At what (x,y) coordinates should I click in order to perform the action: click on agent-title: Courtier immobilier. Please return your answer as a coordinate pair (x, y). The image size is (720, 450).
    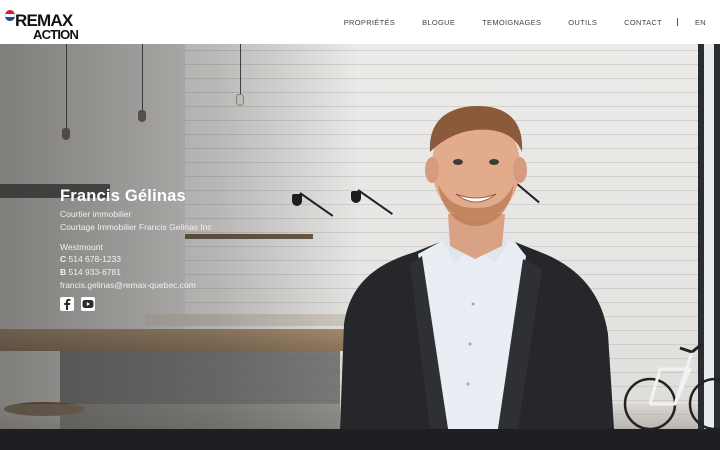
    Looking at the image, I should click on (96, 214).